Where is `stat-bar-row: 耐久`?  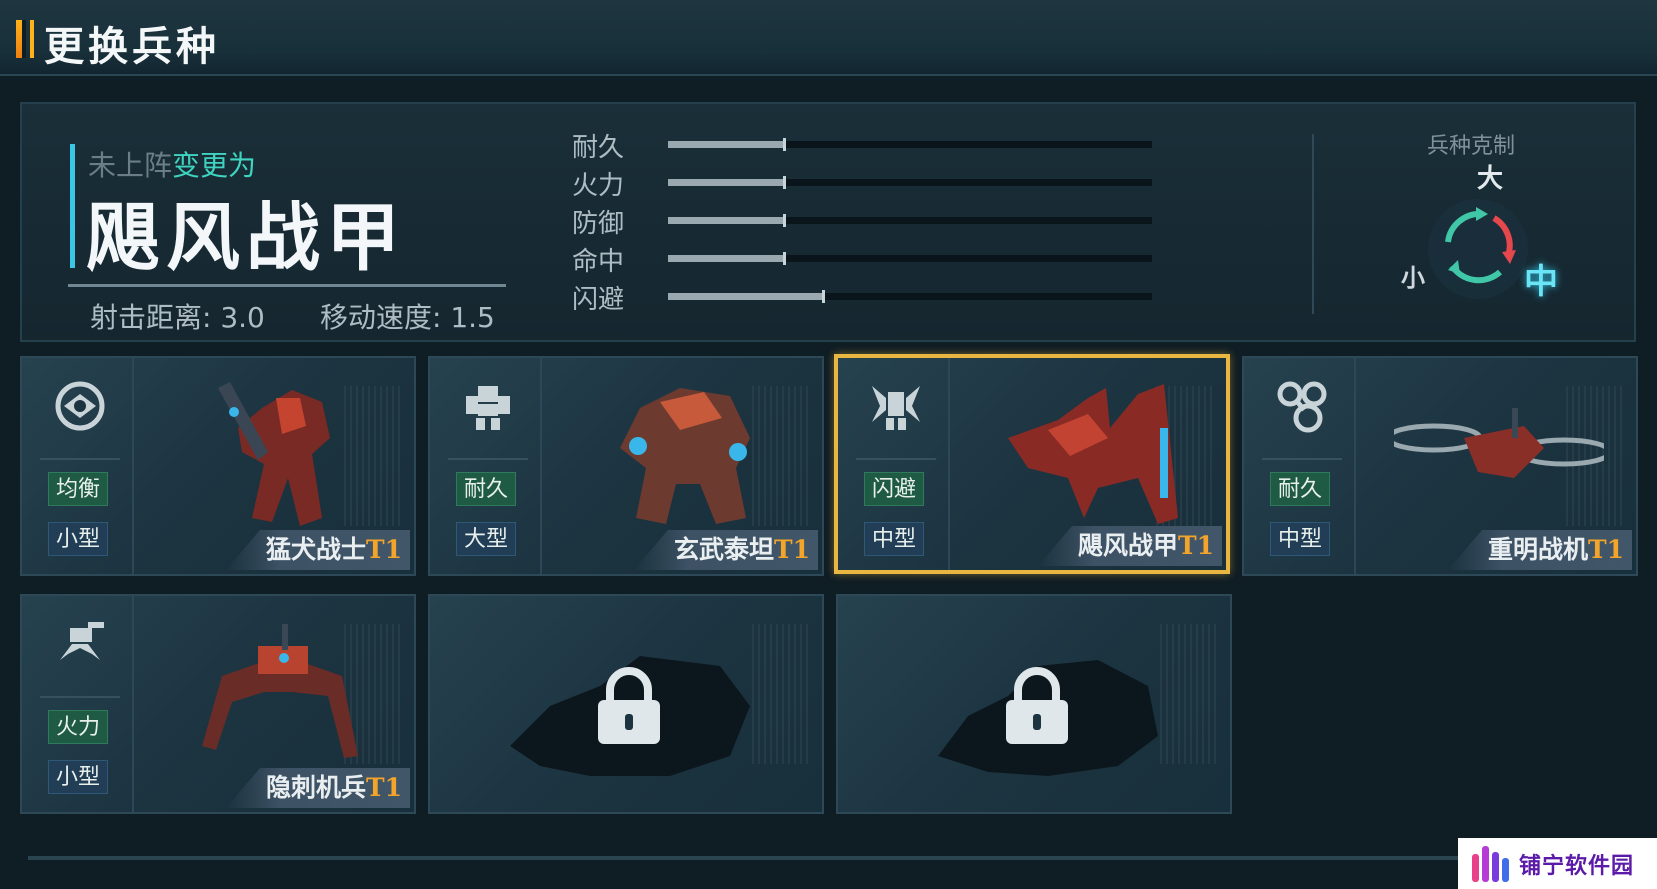 stat-bar-row: 耐久 is located at coordinates (862, 143).